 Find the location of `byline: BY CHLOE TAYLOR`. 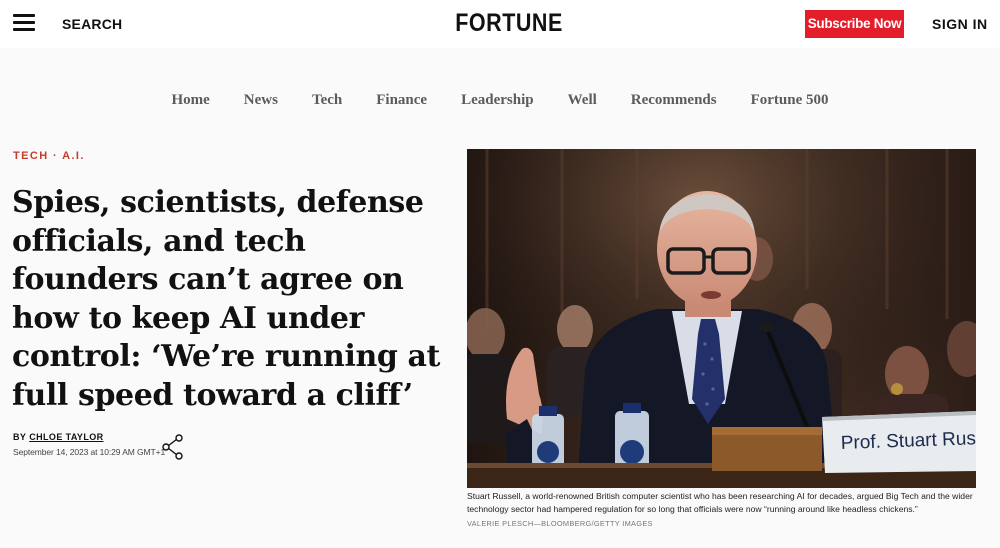

byline: BY CHLOE TAYLOR is located at coordinates (58, 437).